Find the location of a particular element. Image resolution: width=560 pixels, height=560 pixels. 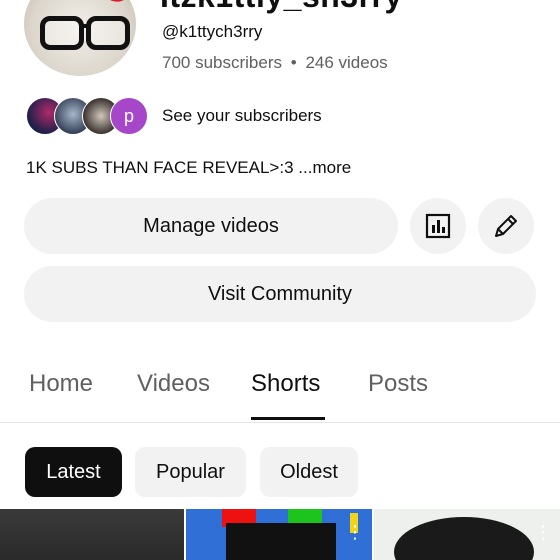

analytics-button is located at coordinates (438, 226).